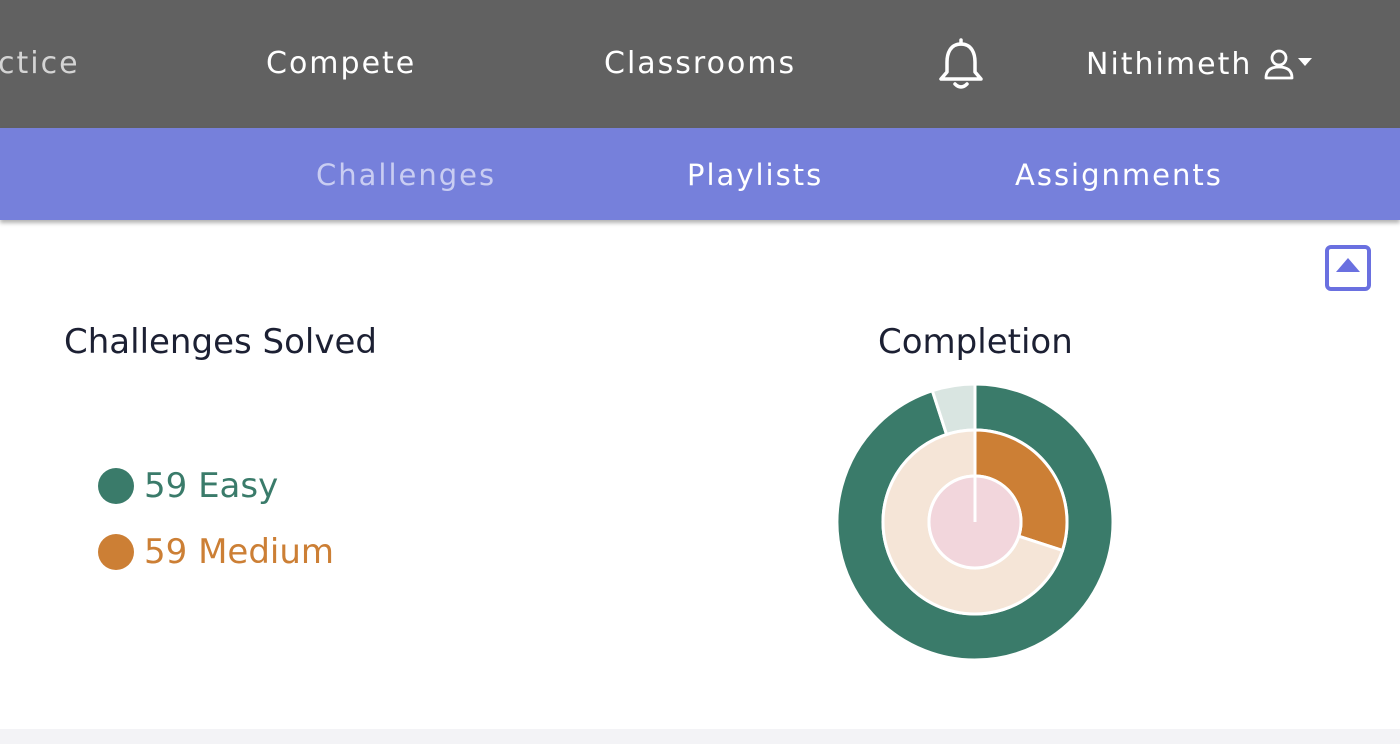  What do you see at coordinates (40, 64) in the screenshot?
I see `nav-practice: ctice` at bounding box center [40, 64].